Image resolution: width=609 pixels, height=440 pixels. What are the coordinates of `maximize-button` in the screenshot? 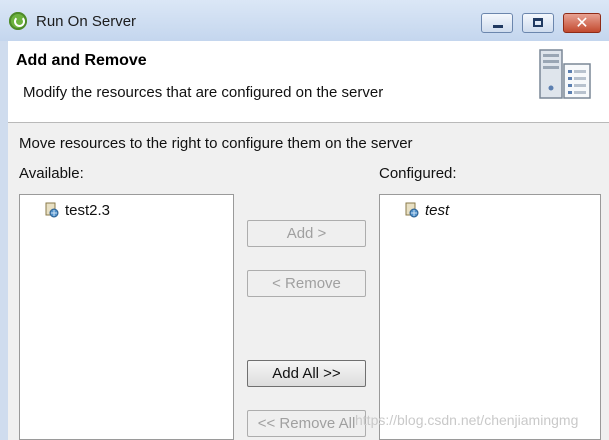 It's located at (538, 23).